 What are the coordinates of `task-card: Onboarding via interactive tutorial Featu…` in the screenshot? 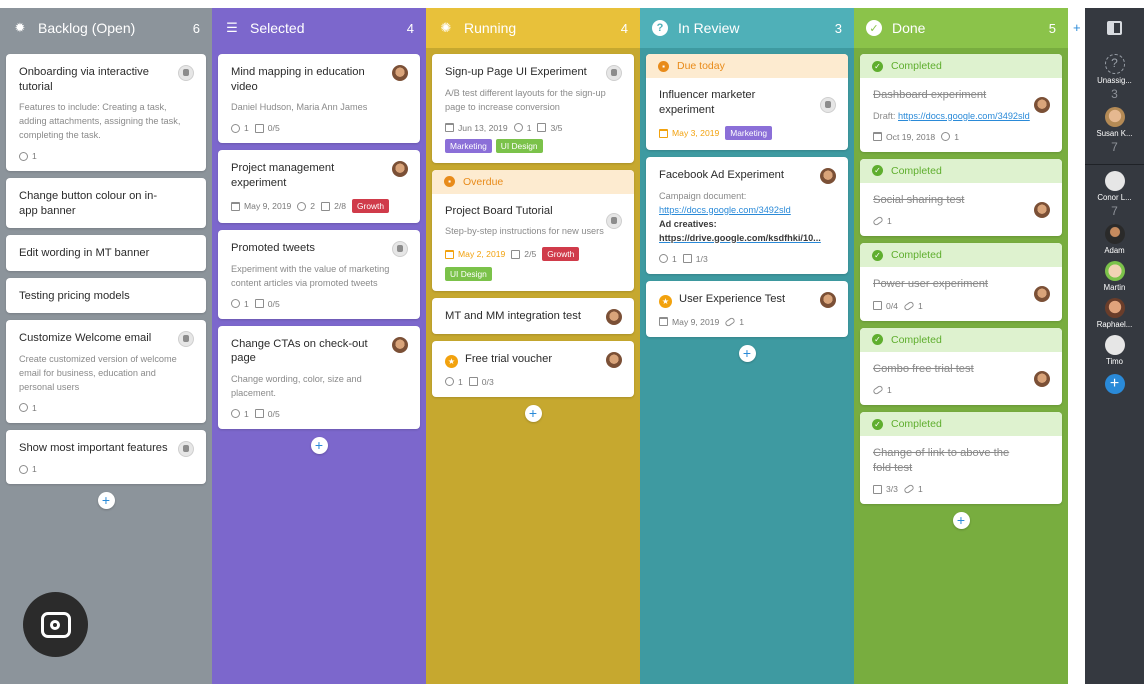 It's located at (106, 112).